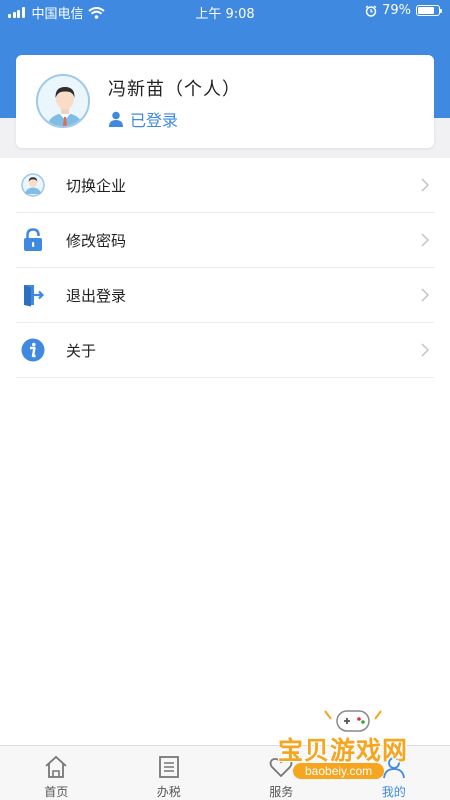 The width and height of the screenshot is (450, 800). What do you see at coordinates (96, 185) in the screenshot?
I see `menu-label: 切换企业` at bounding box center [96, 185].